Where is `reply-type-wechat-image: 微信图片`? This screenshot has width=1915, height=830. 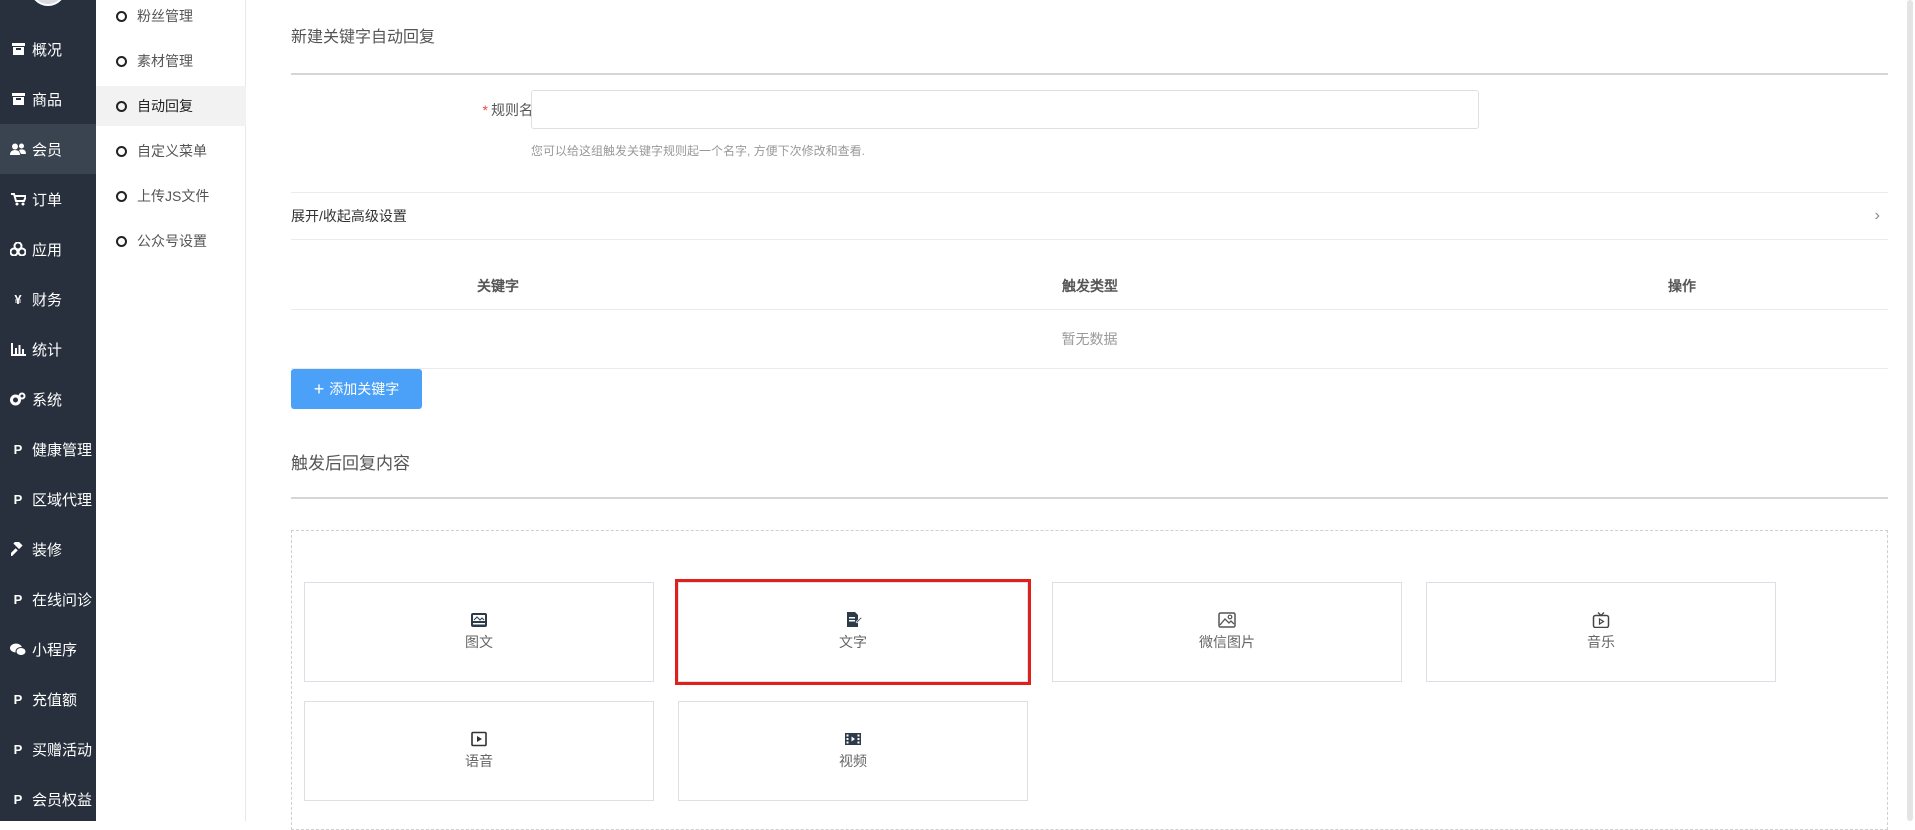 reply-type-wechat-image: 微信图片 is located at coordinates (1227, 632).